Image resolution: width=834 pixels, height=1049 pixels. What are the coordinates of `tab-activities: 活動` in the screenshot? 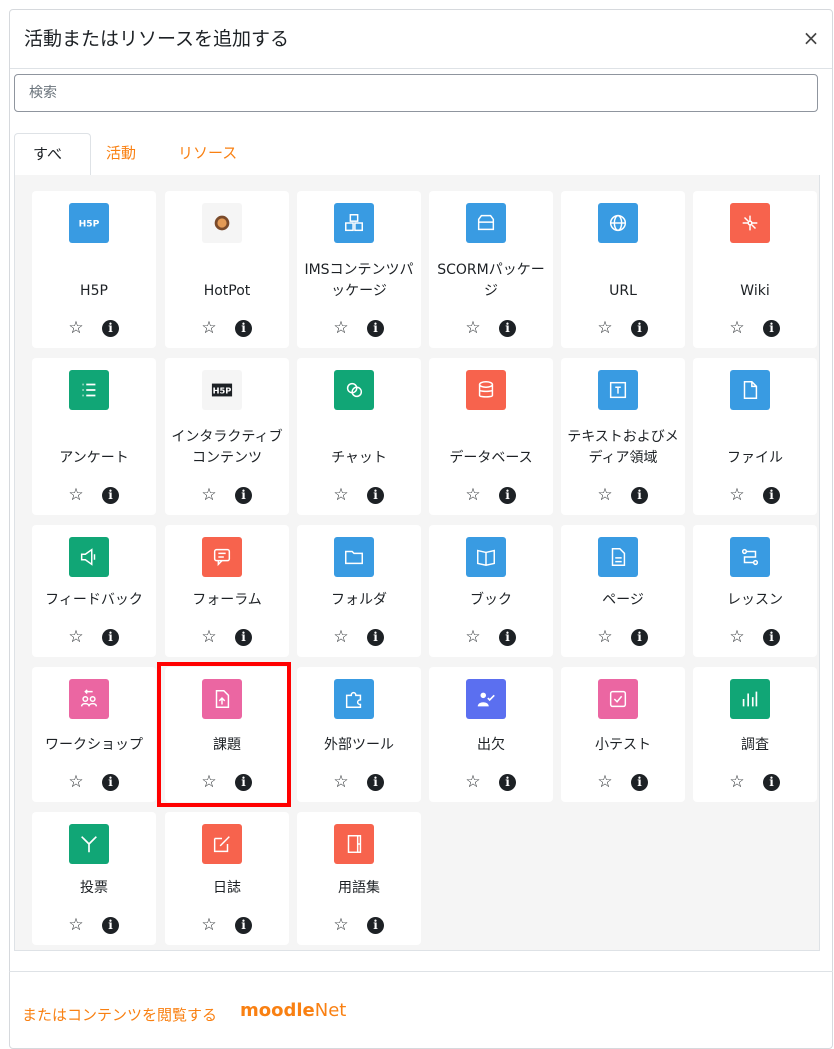 It's located at (121, 154).